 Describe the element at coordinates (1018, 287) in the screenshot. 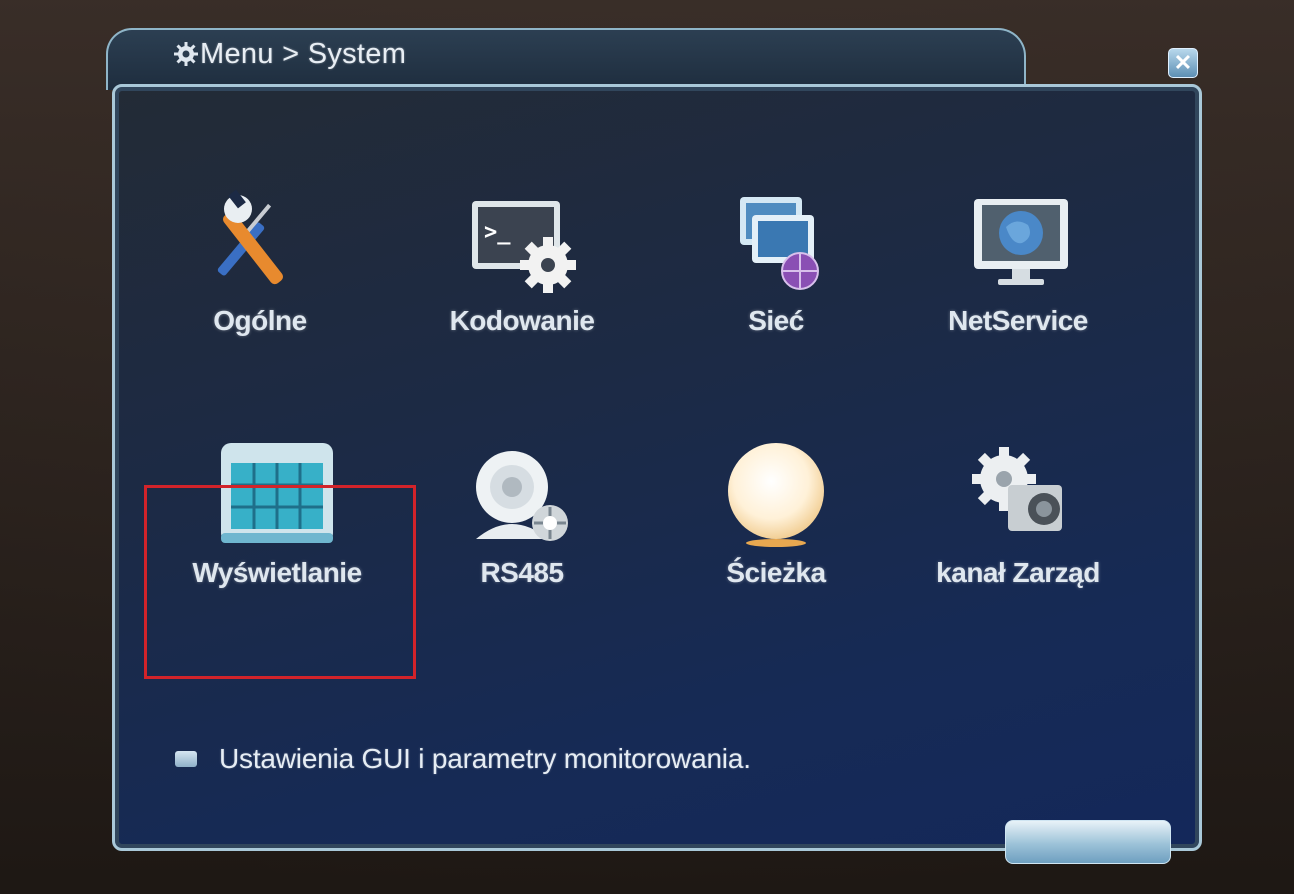

I see `tile-netservice: NetService` at that location.